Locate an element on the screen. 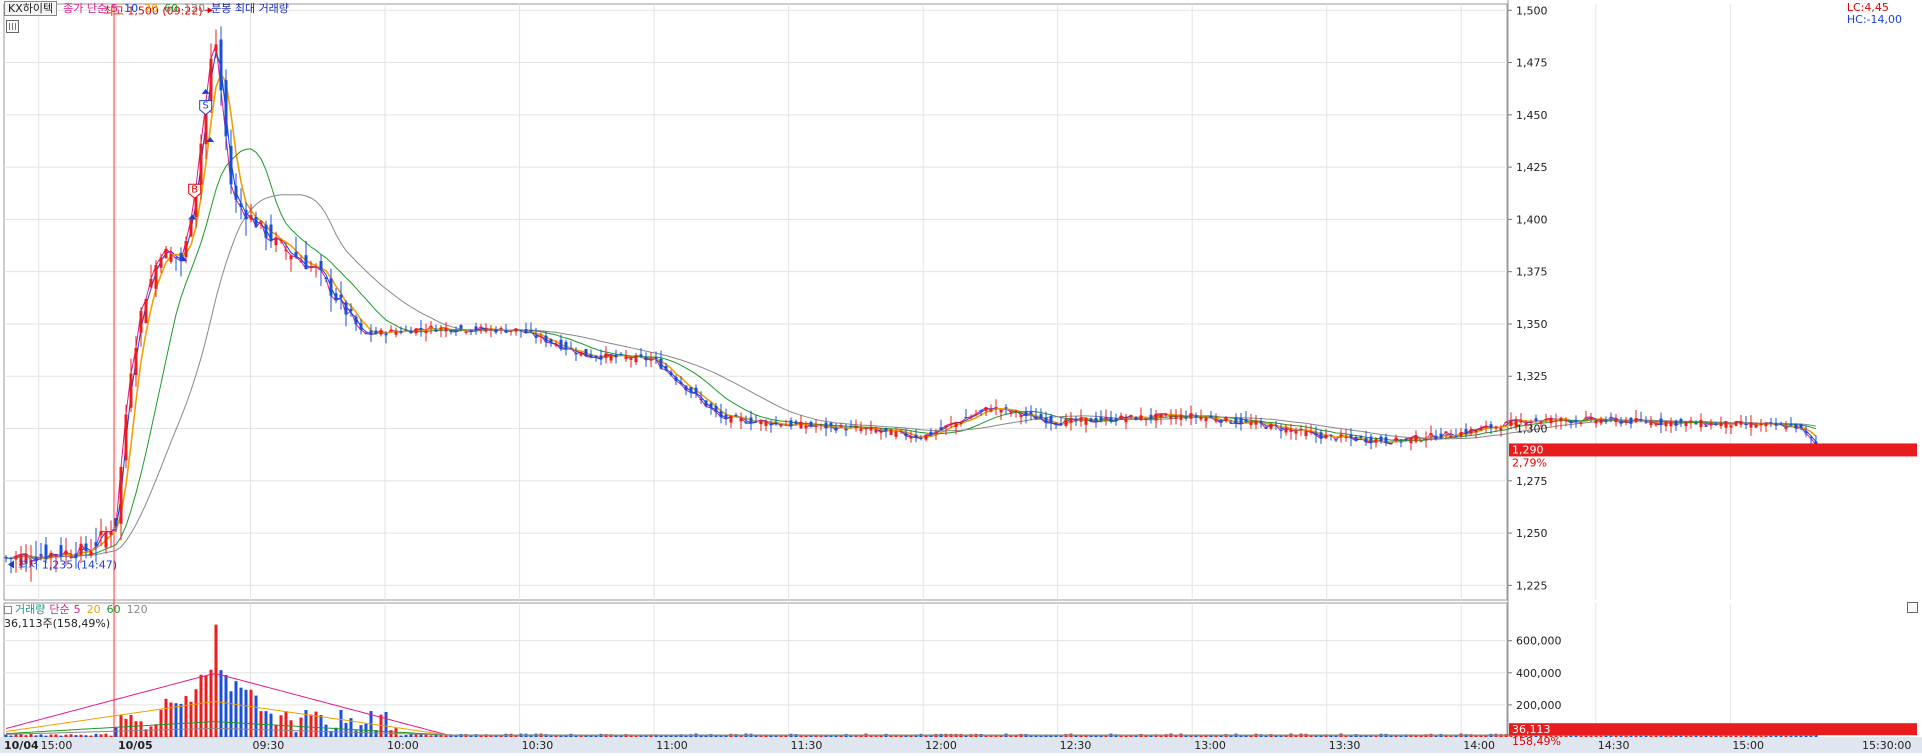  time-tick-label: 14:30 is located at coordinates (1614, 745).